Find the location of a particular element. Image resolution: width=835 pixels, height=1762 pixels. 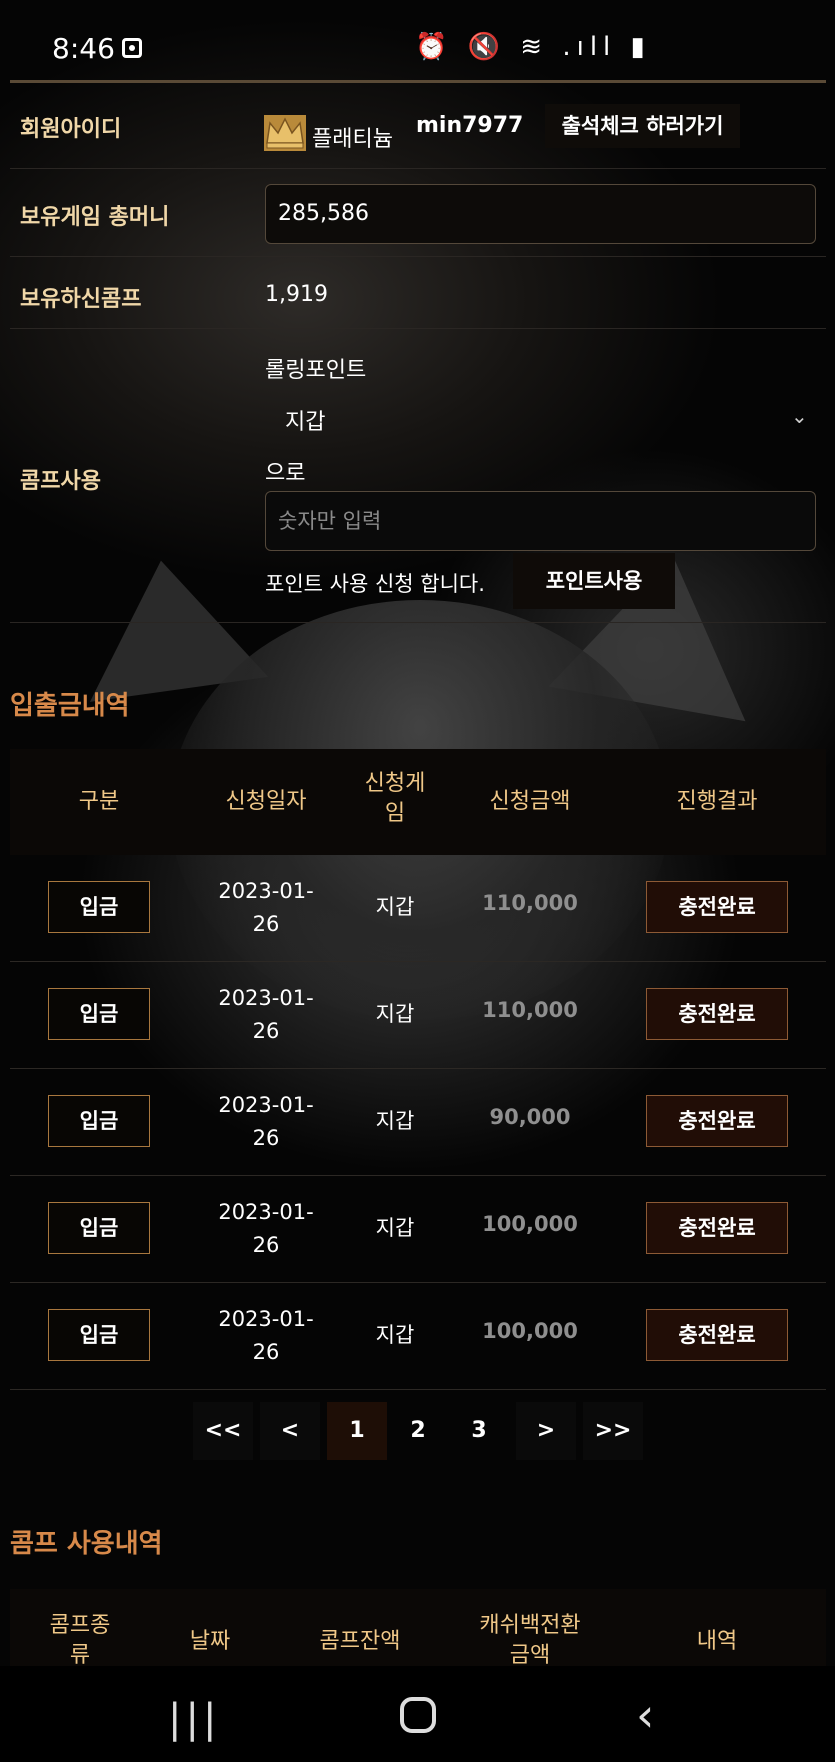

comp-label: 보유하신콤프 is located at coordinates (81, 299).